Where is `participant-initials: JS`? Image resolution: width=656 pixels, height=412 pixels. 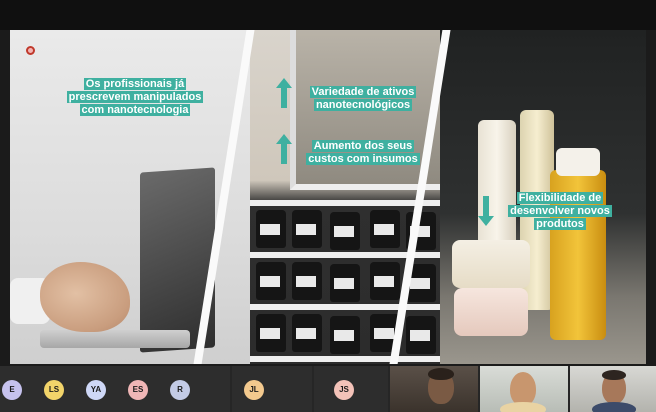 participant-initials: JS is located at coordinates (344, 389).